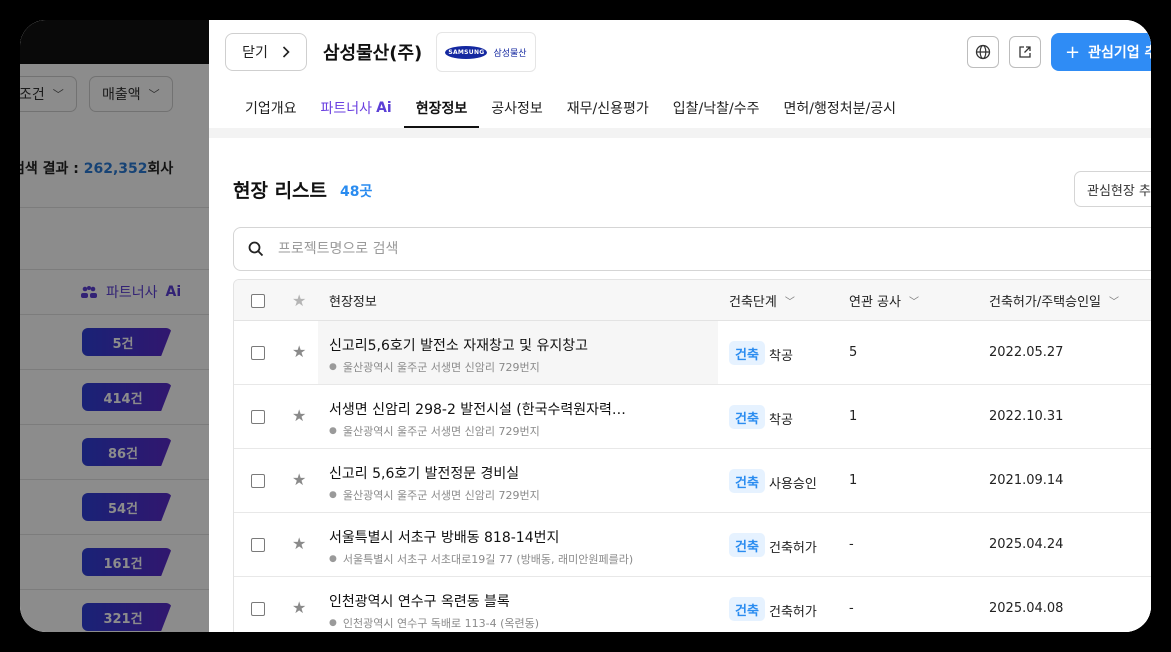 The image size is (1171, 652). Describe the element at coordinates (286, 52) in the screenshot. I see `chevron-right-icon` at that location.